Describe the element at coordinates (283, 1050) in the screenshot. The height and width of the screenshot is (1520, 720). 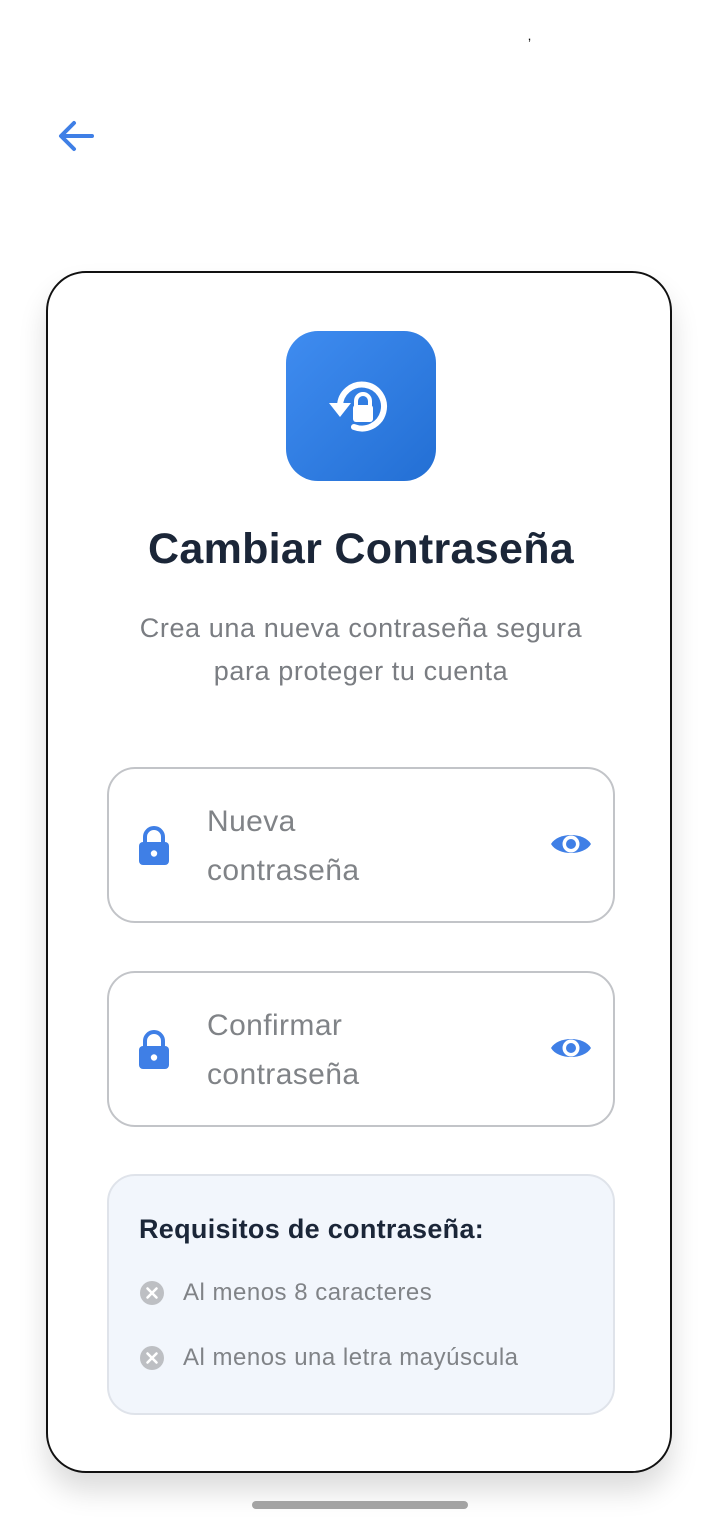
I see `confirm-password-placeholder: Confirmar contraseña` at that location.